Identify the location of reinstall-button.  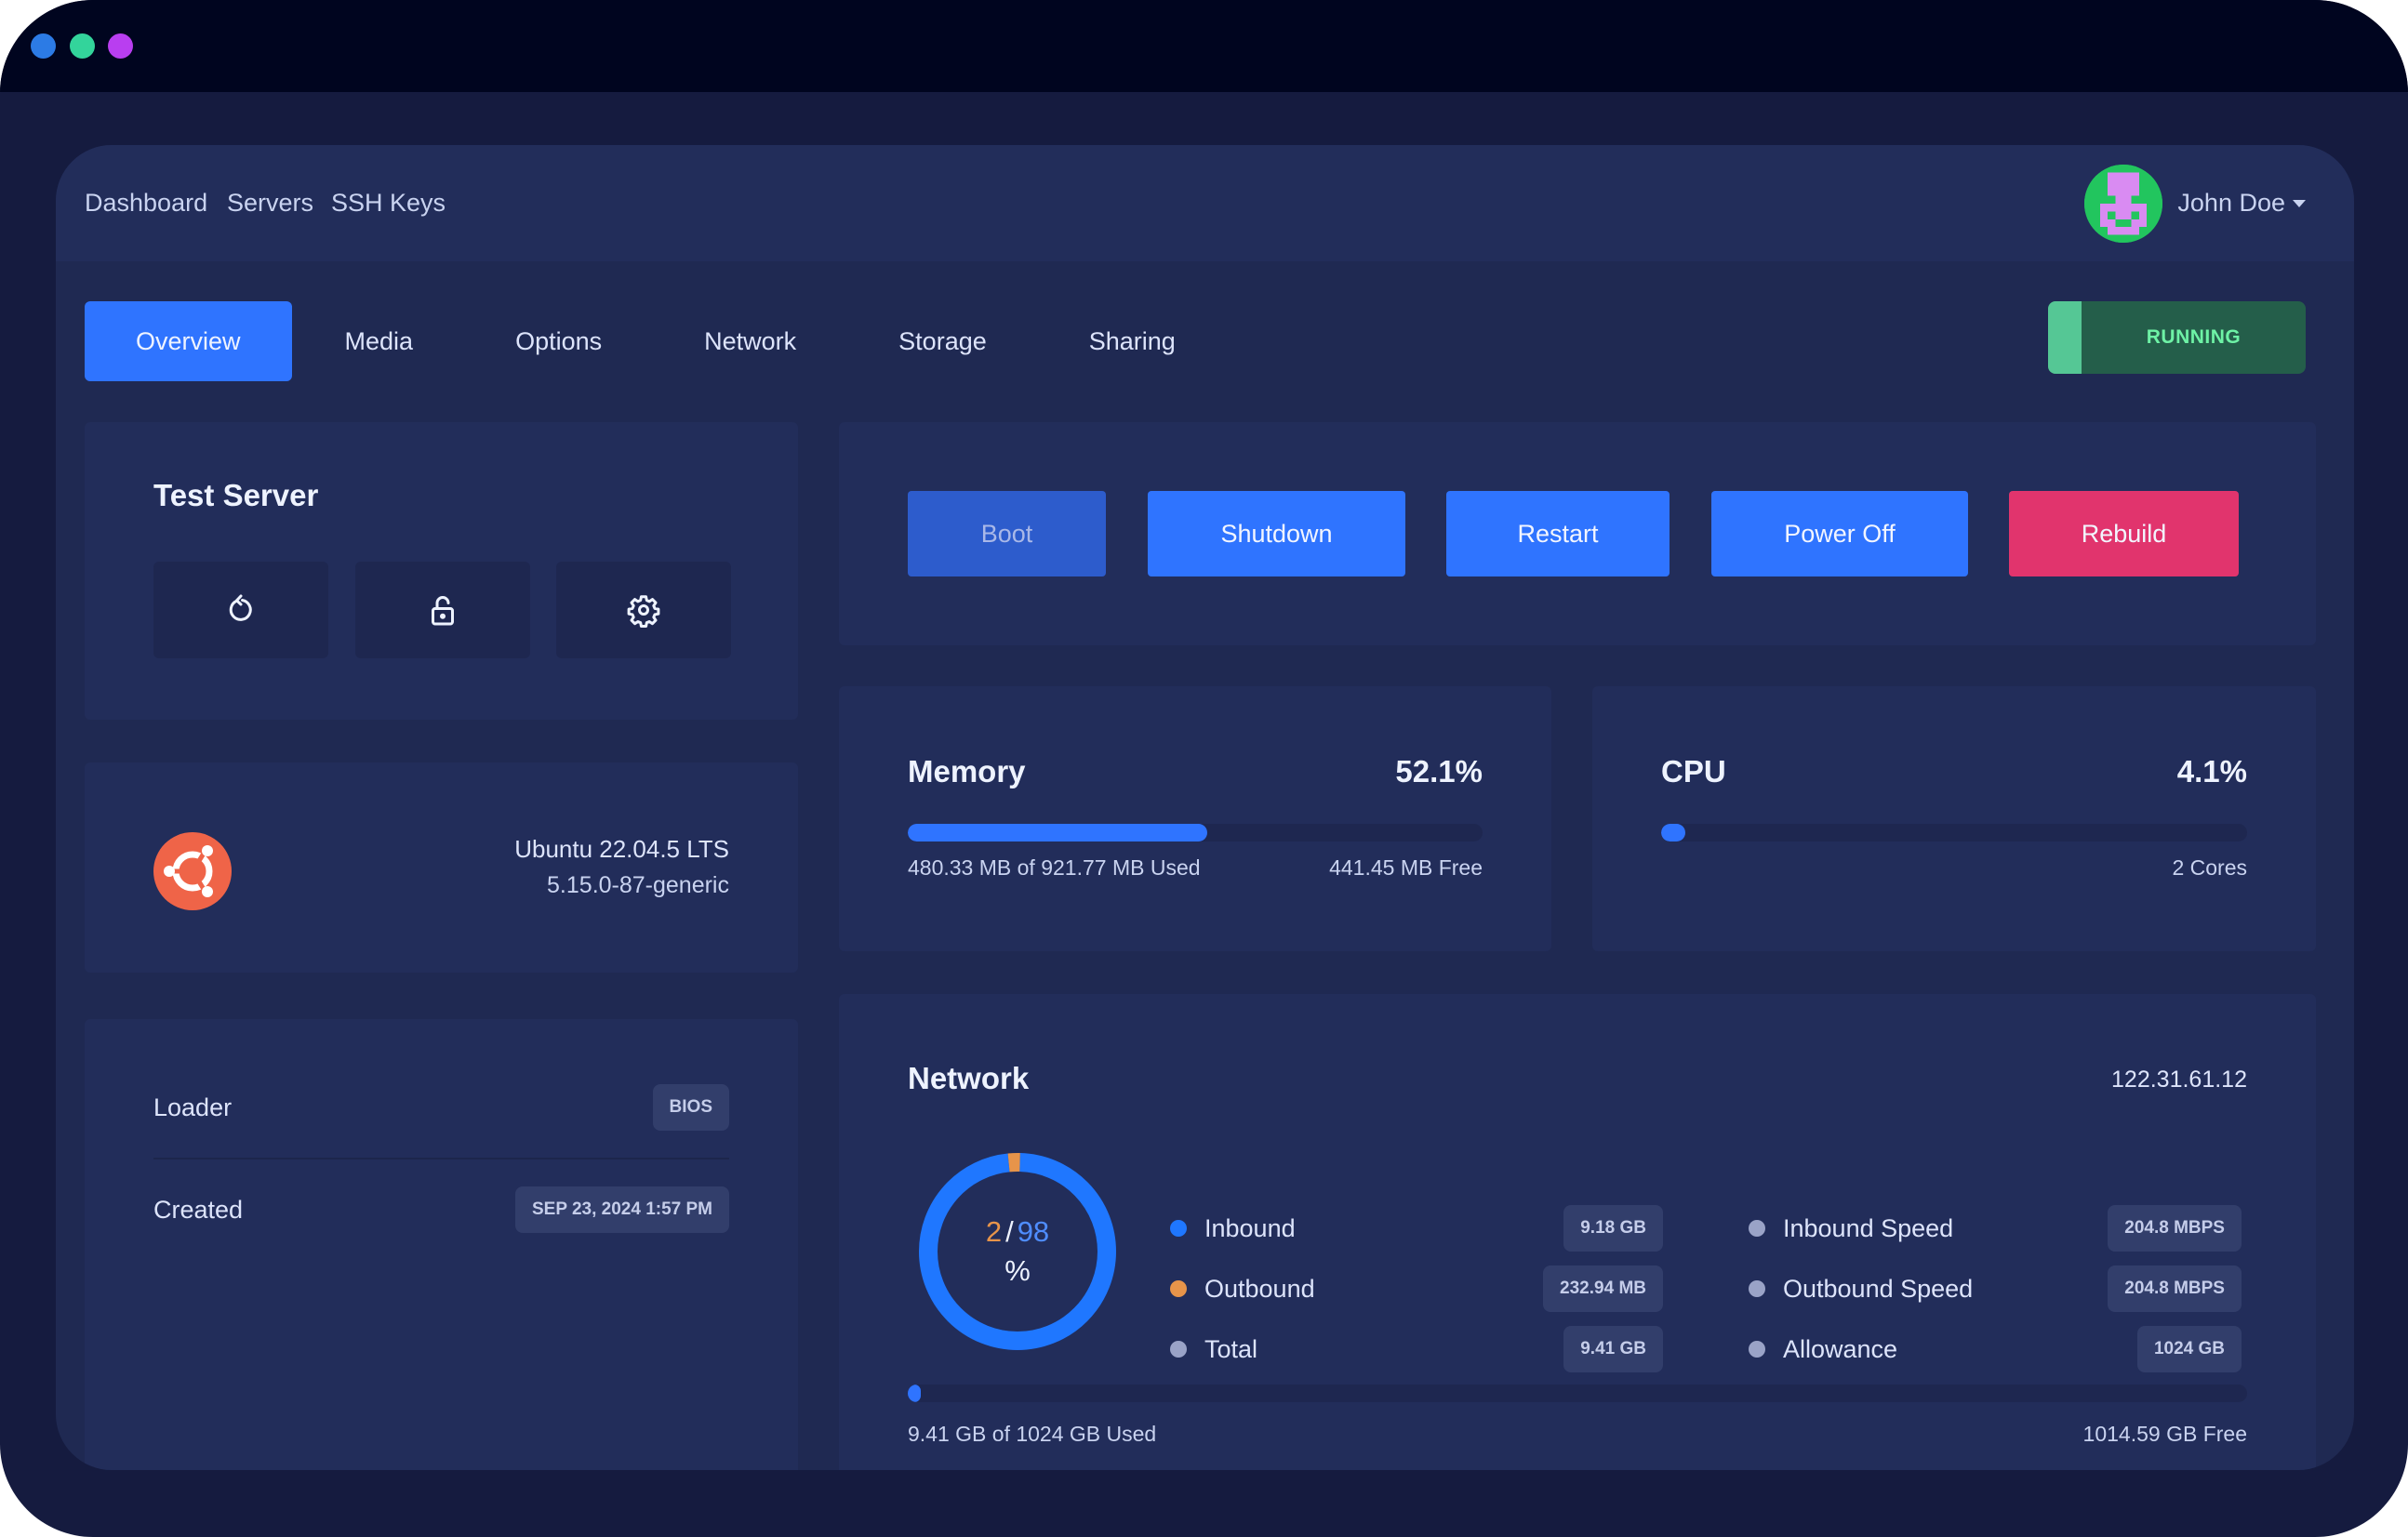
(240, 610).